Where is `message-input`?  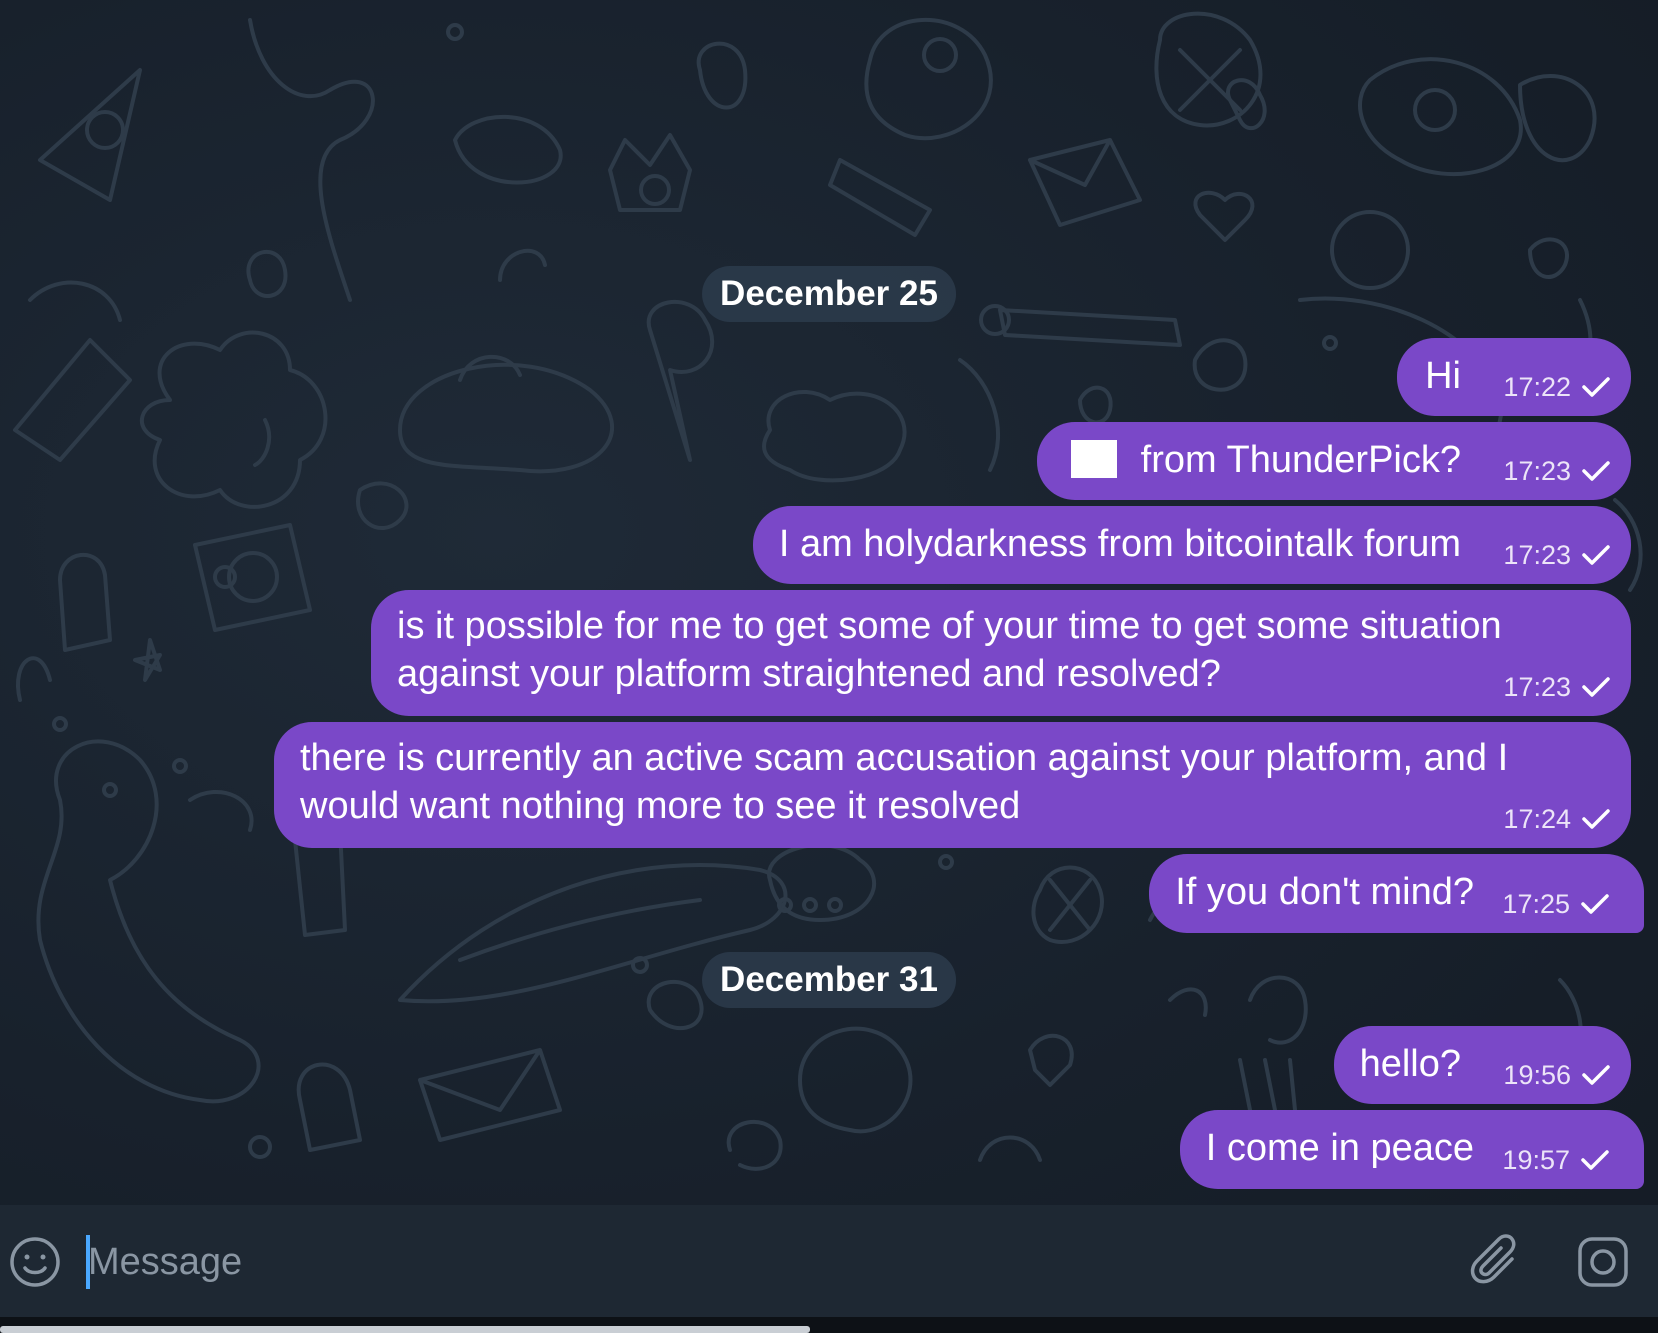 message-input is located at coordinates (718, 1262).